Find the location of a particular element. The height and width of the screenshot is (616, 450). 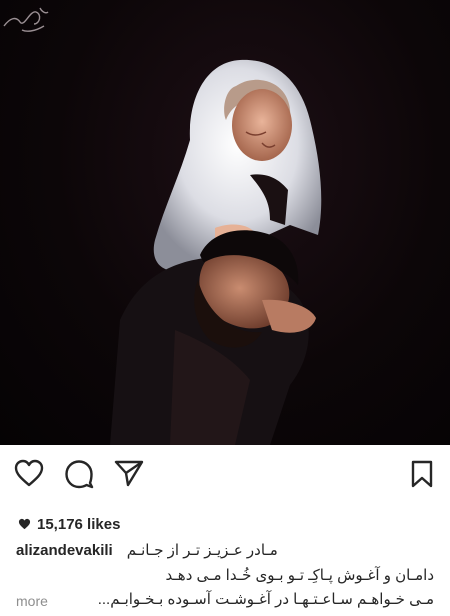

like-button is located at coordinates (29, 473).